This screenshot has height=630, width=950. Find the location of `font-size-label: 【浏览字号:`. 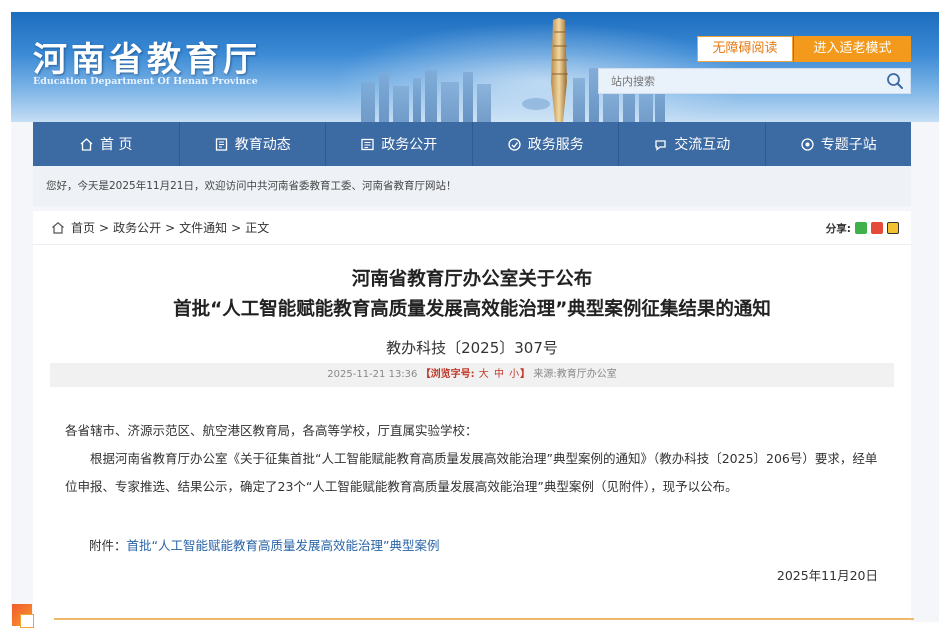

font-size-label: 【浏览字号: is located at coordinates (447, 374).